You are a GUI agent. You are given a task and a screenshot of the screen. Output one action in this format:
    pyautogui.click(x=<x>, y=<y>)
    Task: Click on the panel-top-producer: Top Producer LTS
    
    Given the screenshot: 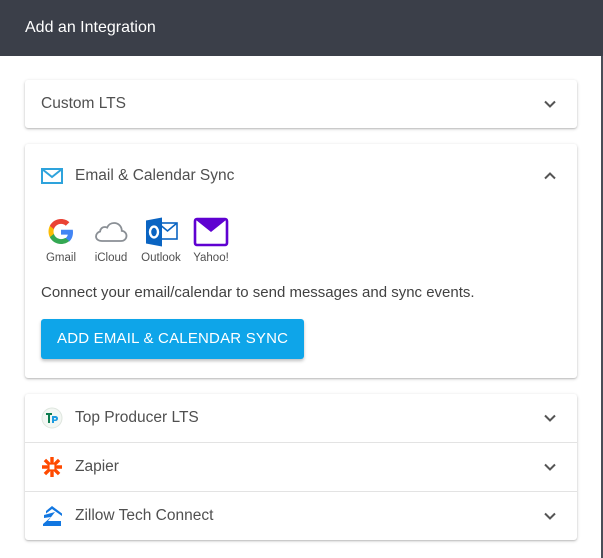 What is the action you would take?
    pyautogui.click(x=301, y=418)
    